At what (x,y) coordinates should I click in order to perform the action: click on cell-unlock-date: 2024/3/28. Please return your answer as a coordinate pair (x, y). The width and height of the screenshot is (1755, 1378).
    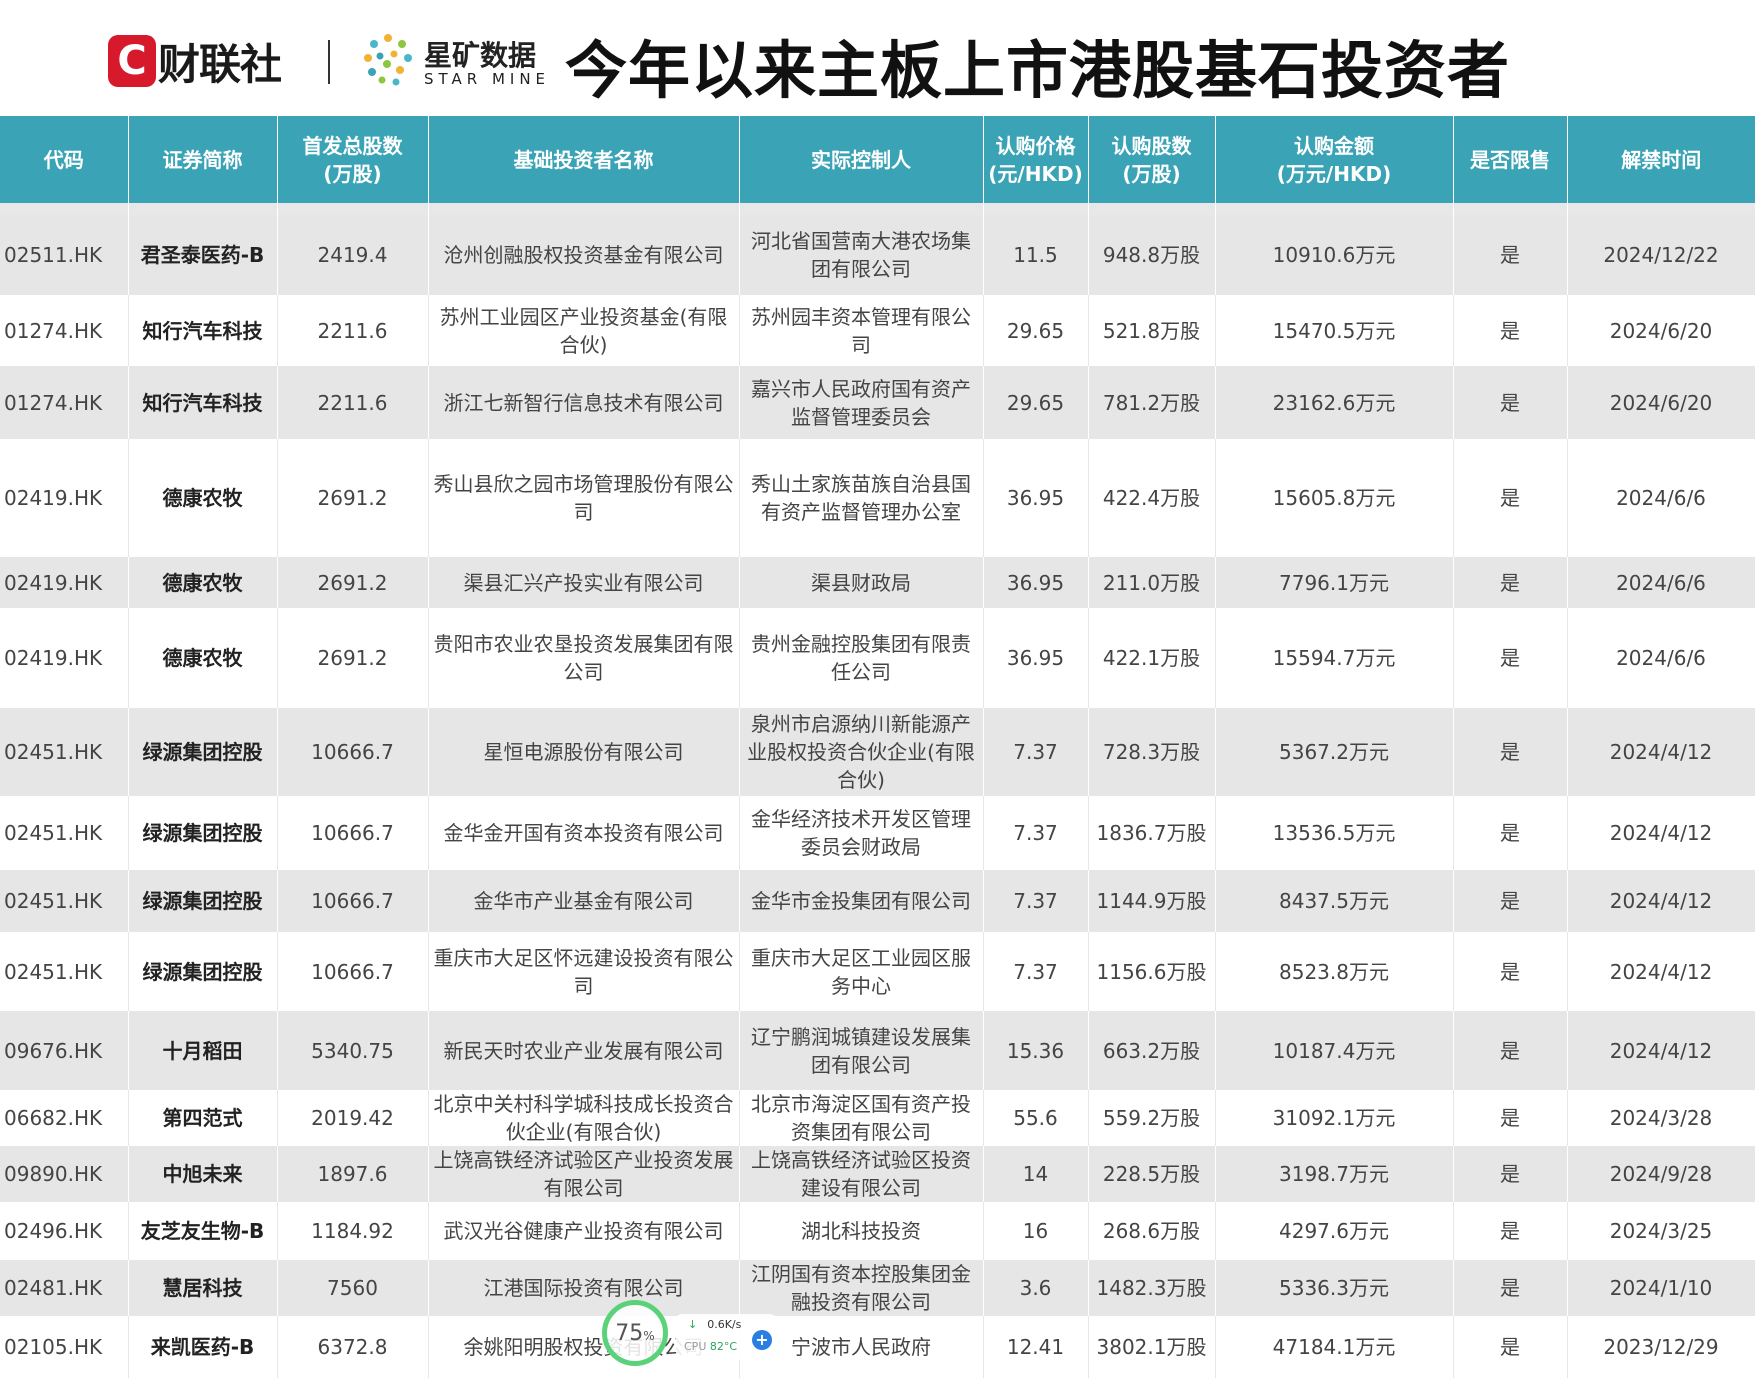
    Looking at the image, I should click on (1661, 1118).